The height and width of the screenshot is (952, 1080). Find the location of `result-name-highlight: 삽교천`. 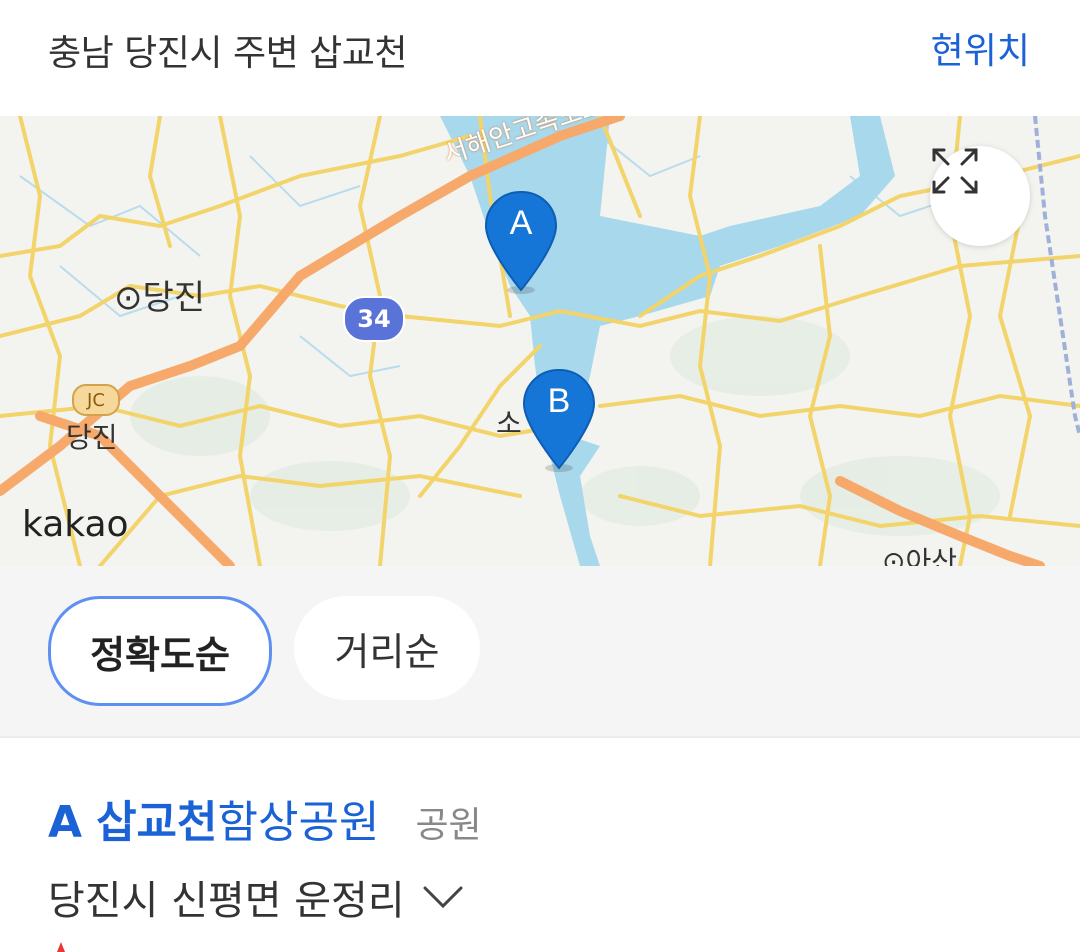

result-name-highlight: 삽교천 is located at coordinates (157, 822).